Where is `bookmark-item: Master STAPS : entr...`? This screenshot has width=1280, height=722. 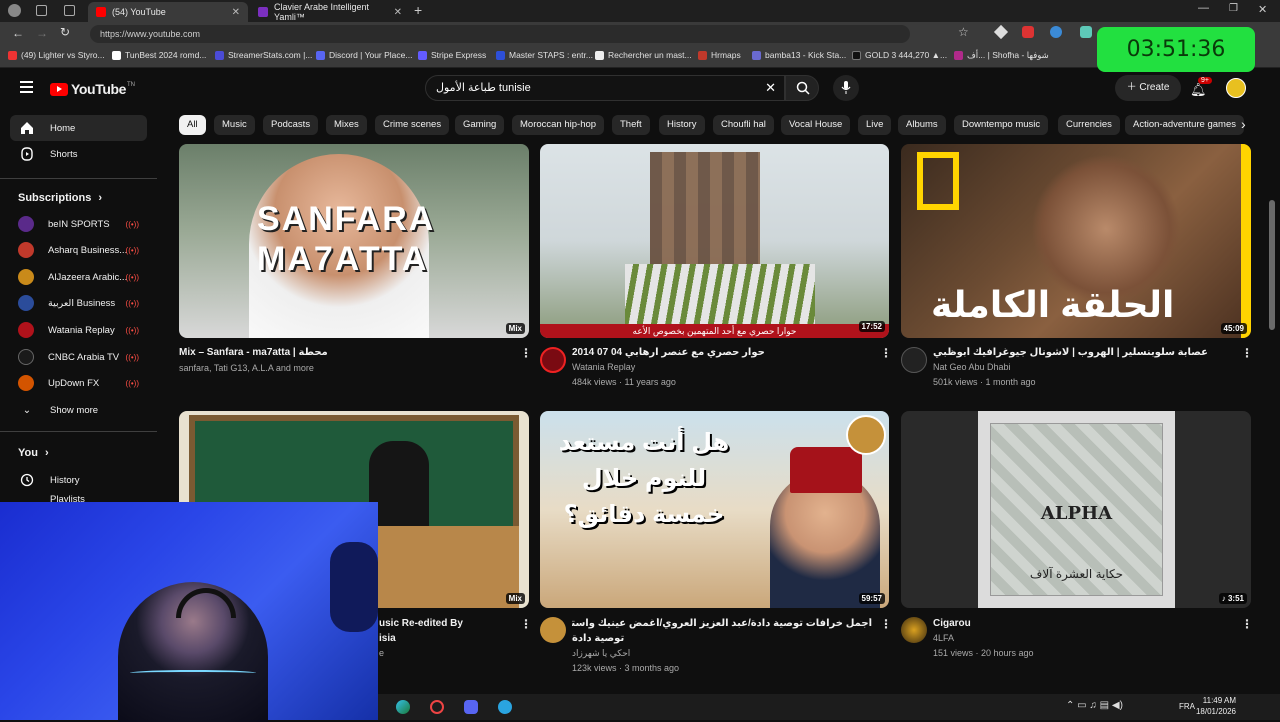 bookmark-item: Master STAPS : entr... is located at coordinates (544, 55).